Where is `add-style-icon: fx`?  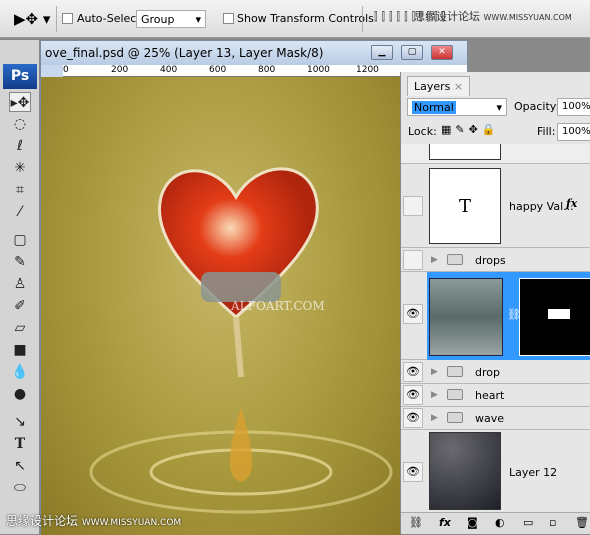
add-style-icon: fx is located at coordinates (445, 522).